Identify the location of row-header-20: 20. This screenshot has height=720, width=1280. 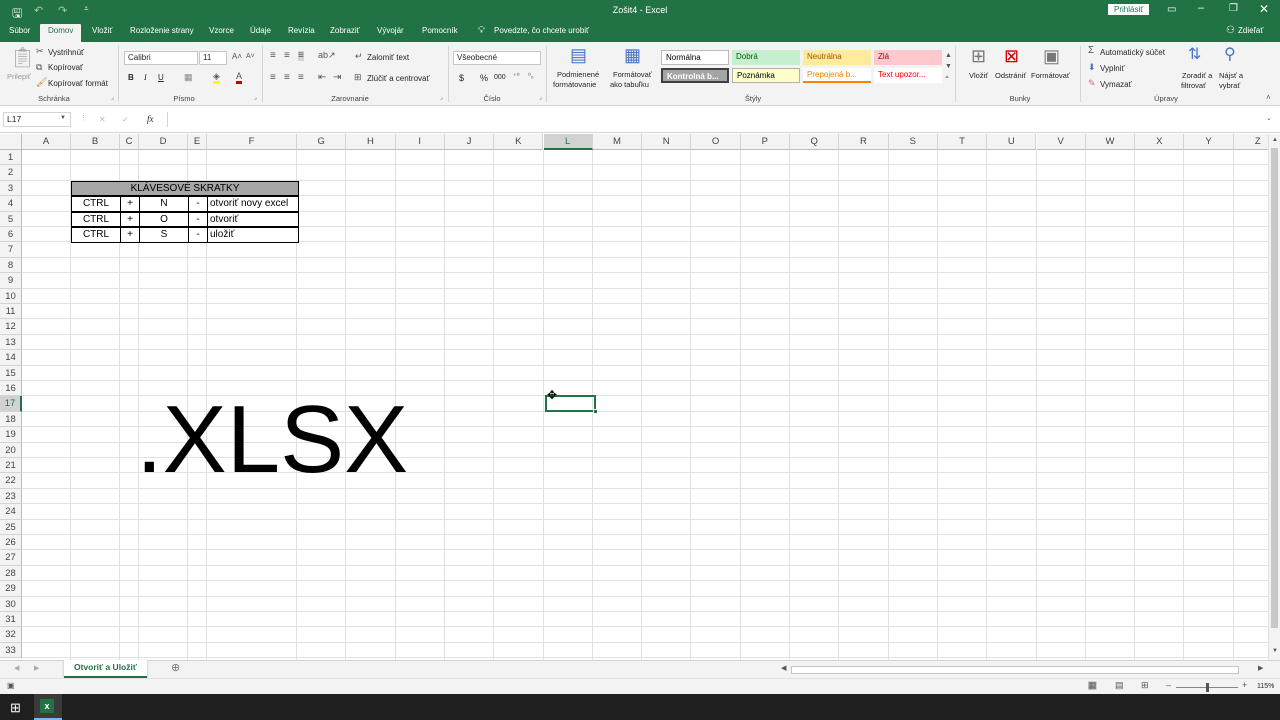
(11, 450).